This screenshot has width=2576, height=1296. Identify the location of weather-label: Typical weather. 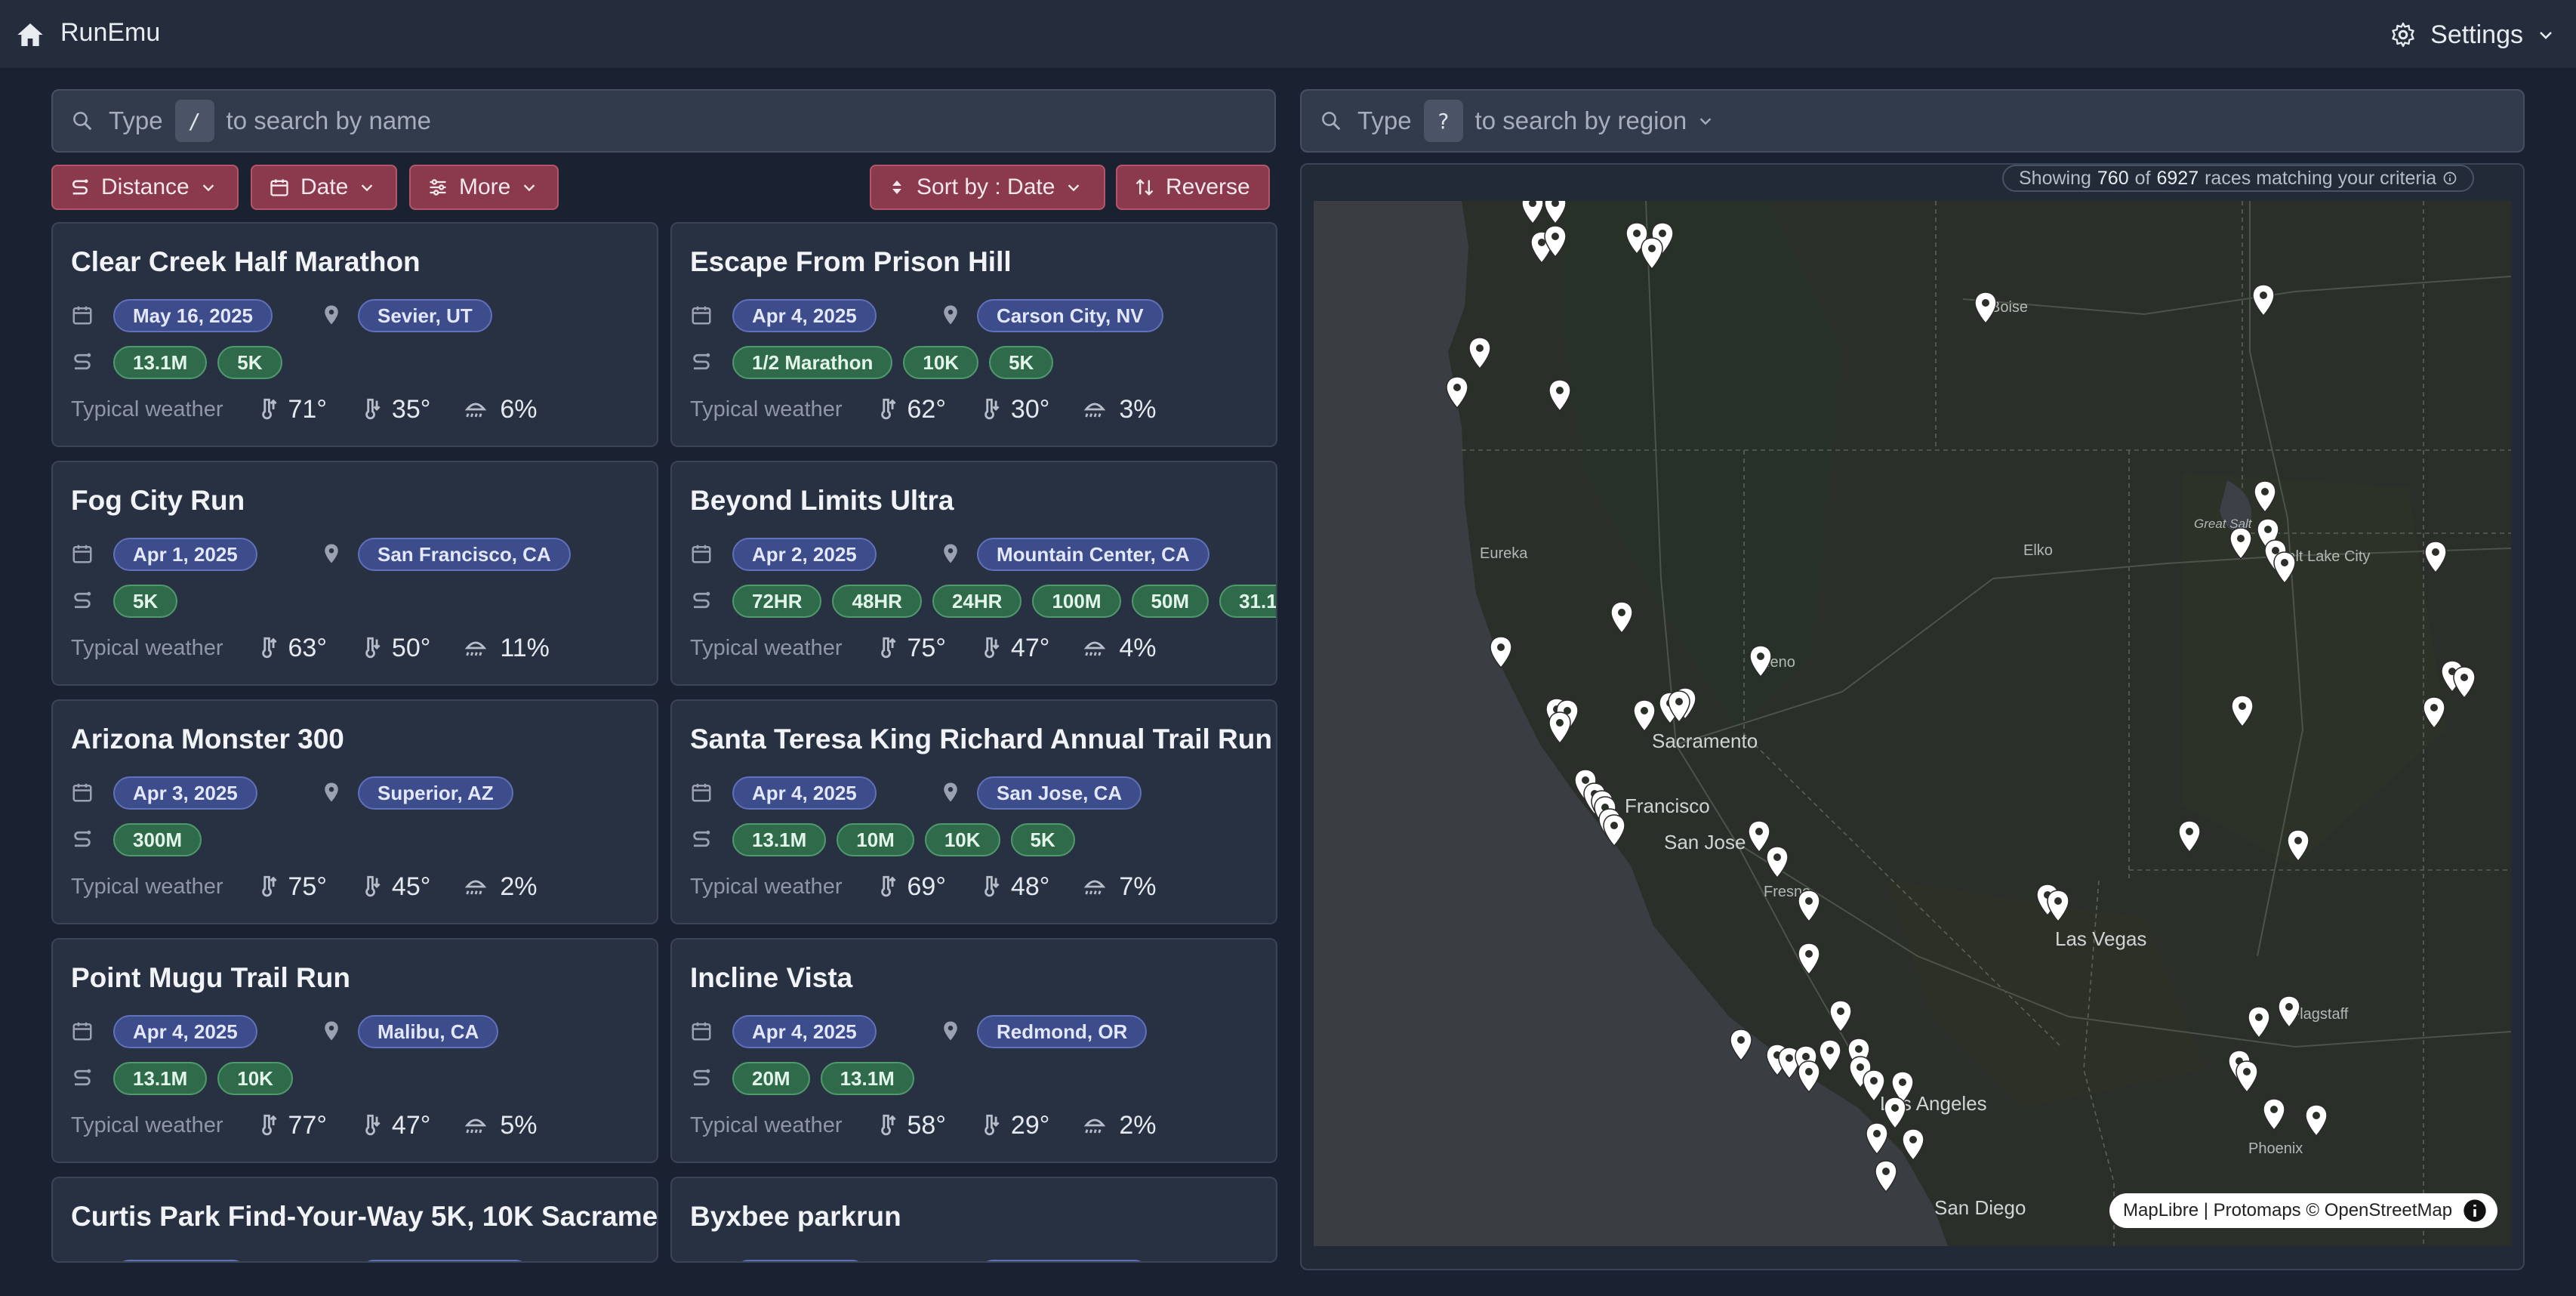
(766, 409).